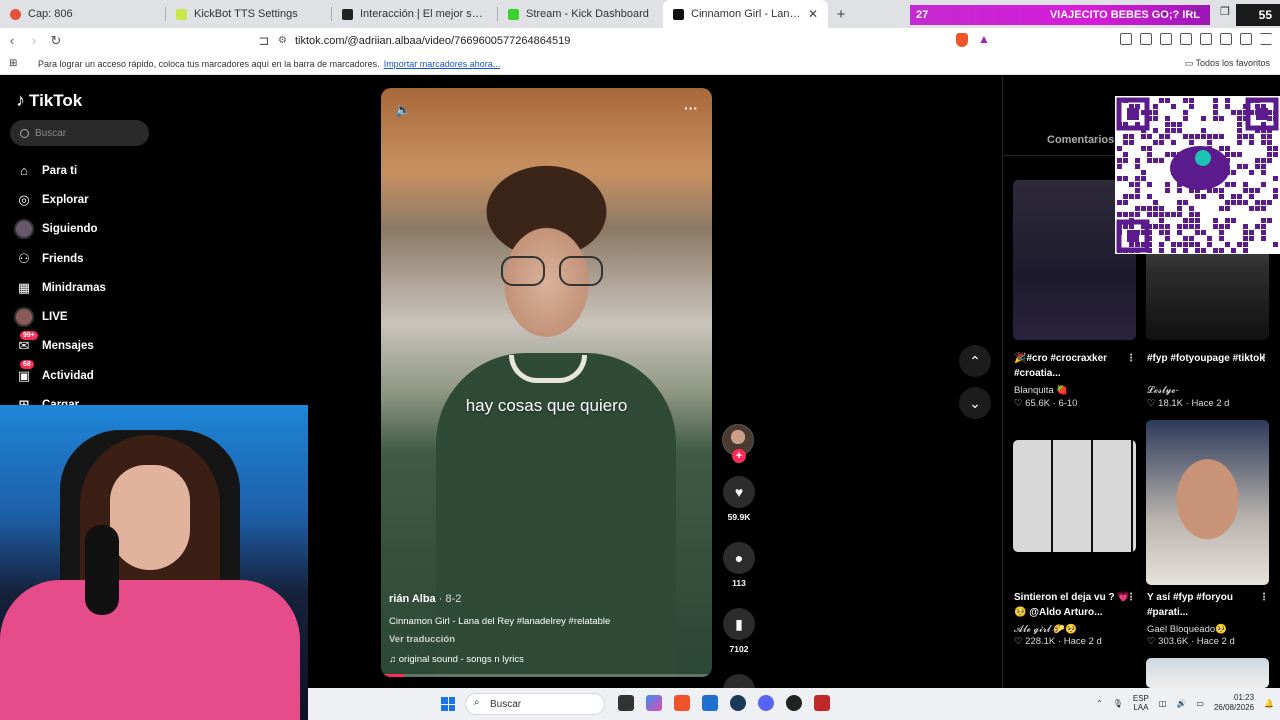 The image size is (1280, 720). Describe the element at coordinates (822, 703) in the screenshot. I see `app-icon` at that location.